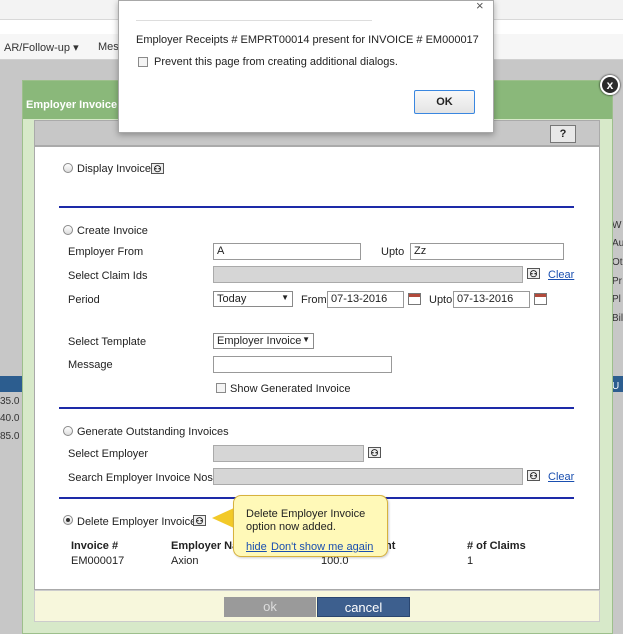 The width and height of the screenshot is (623, 634). What do you see at coordinates (561, 275) in the screenshot?
I see `clear-claim-ids-link: Clear` at bounding box center [561, 275].